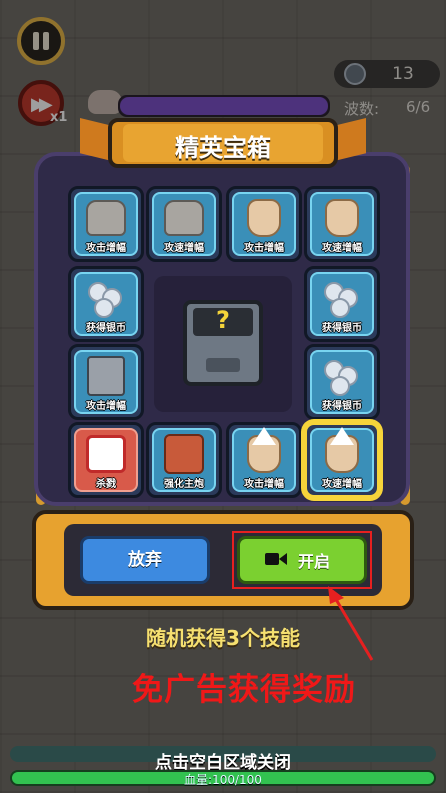  What do you see at coordinates (223, 780) in the screenshot?
I see `hp-label: 血量:100/100` at bounding box center [223, 780].